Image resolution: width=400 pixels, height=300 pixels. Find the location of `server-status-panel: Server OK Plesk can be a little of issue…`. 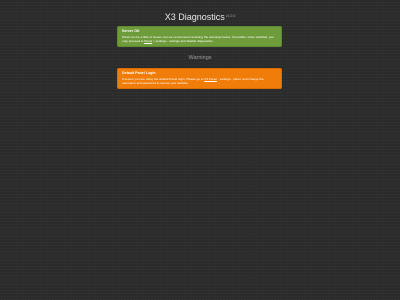

server-status-panel: Server OK Plesk can be a little of issue… is located at coordinates (199, 36).